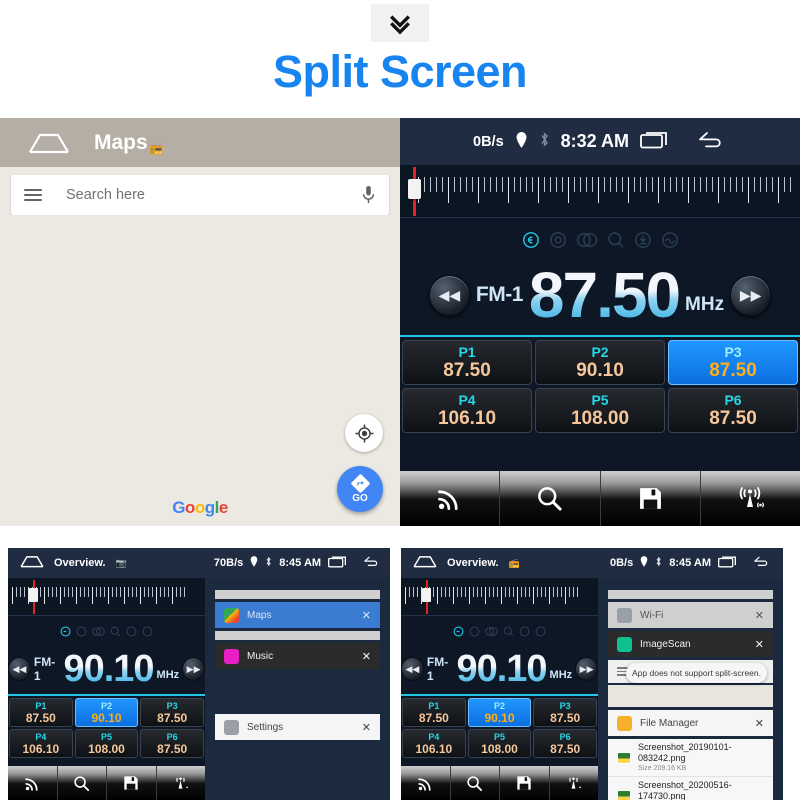 This screenshot has width=800, height=800. Describe the element at coordinates (65, 633) in the screenshot. I see `af-icon` at that location.